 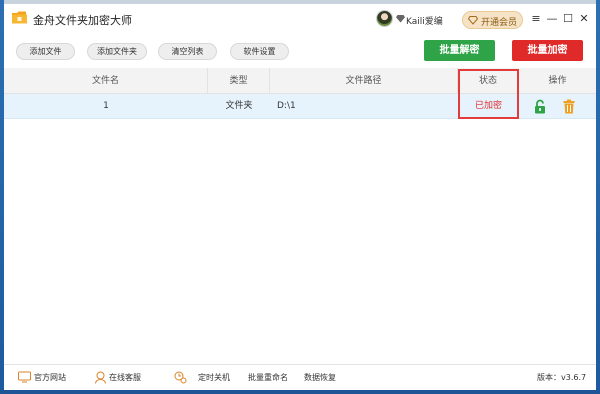 What do you see at coordinates (300, 19) in the screenshot?
I see `title-bar: 金舟文件夹加密大师 Kaili爱编 开通会员 ≡ — ☐ ✕` at bounding box center [300, 19].